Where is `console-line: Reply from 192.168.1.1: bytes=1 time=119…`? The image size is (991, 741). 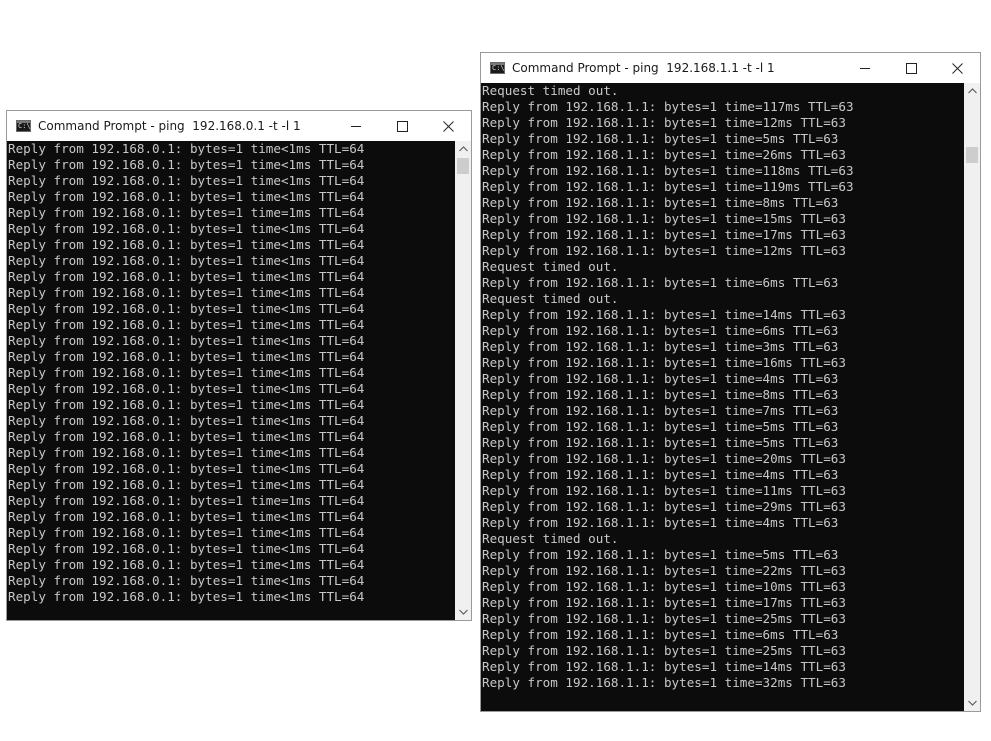 console-line: Reply from 192.168.1.1: bytes=1 time=119… is located at coordinates (668, 186).